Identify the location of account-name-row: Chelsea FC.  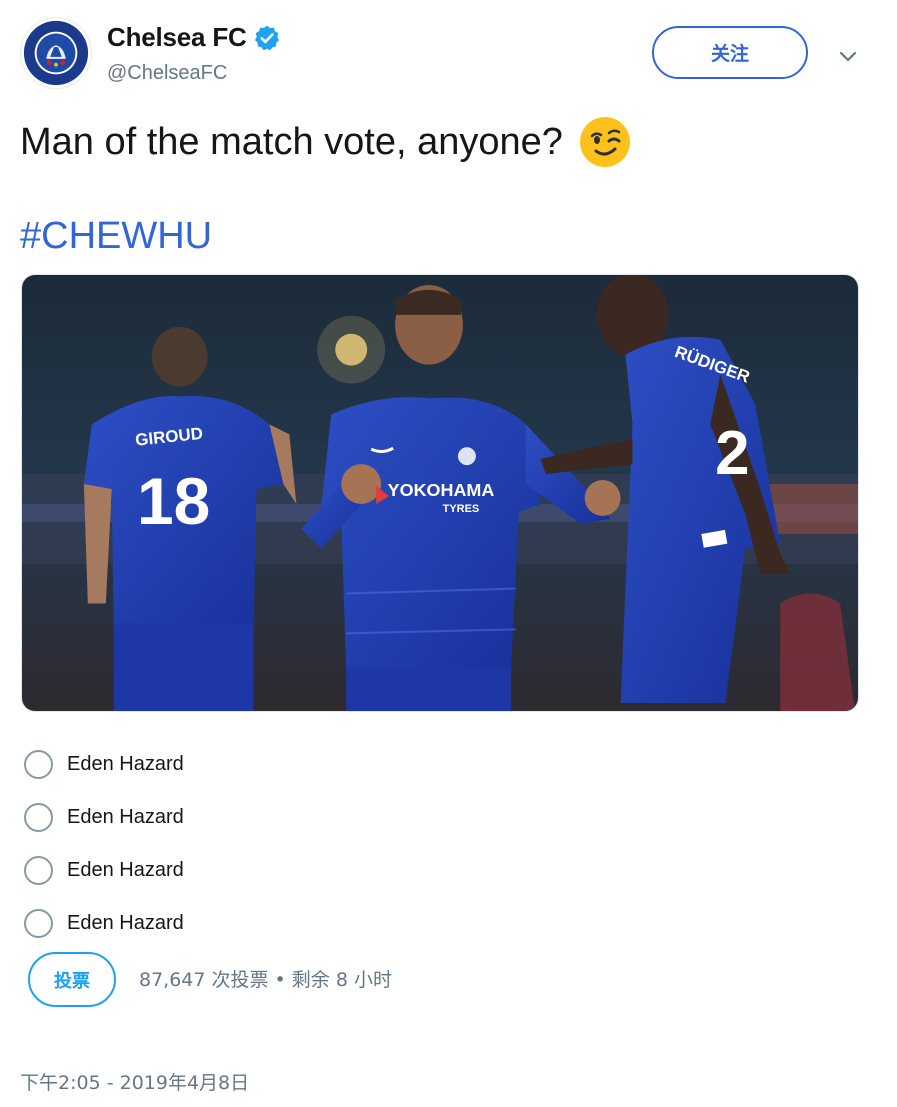
(194, 37).